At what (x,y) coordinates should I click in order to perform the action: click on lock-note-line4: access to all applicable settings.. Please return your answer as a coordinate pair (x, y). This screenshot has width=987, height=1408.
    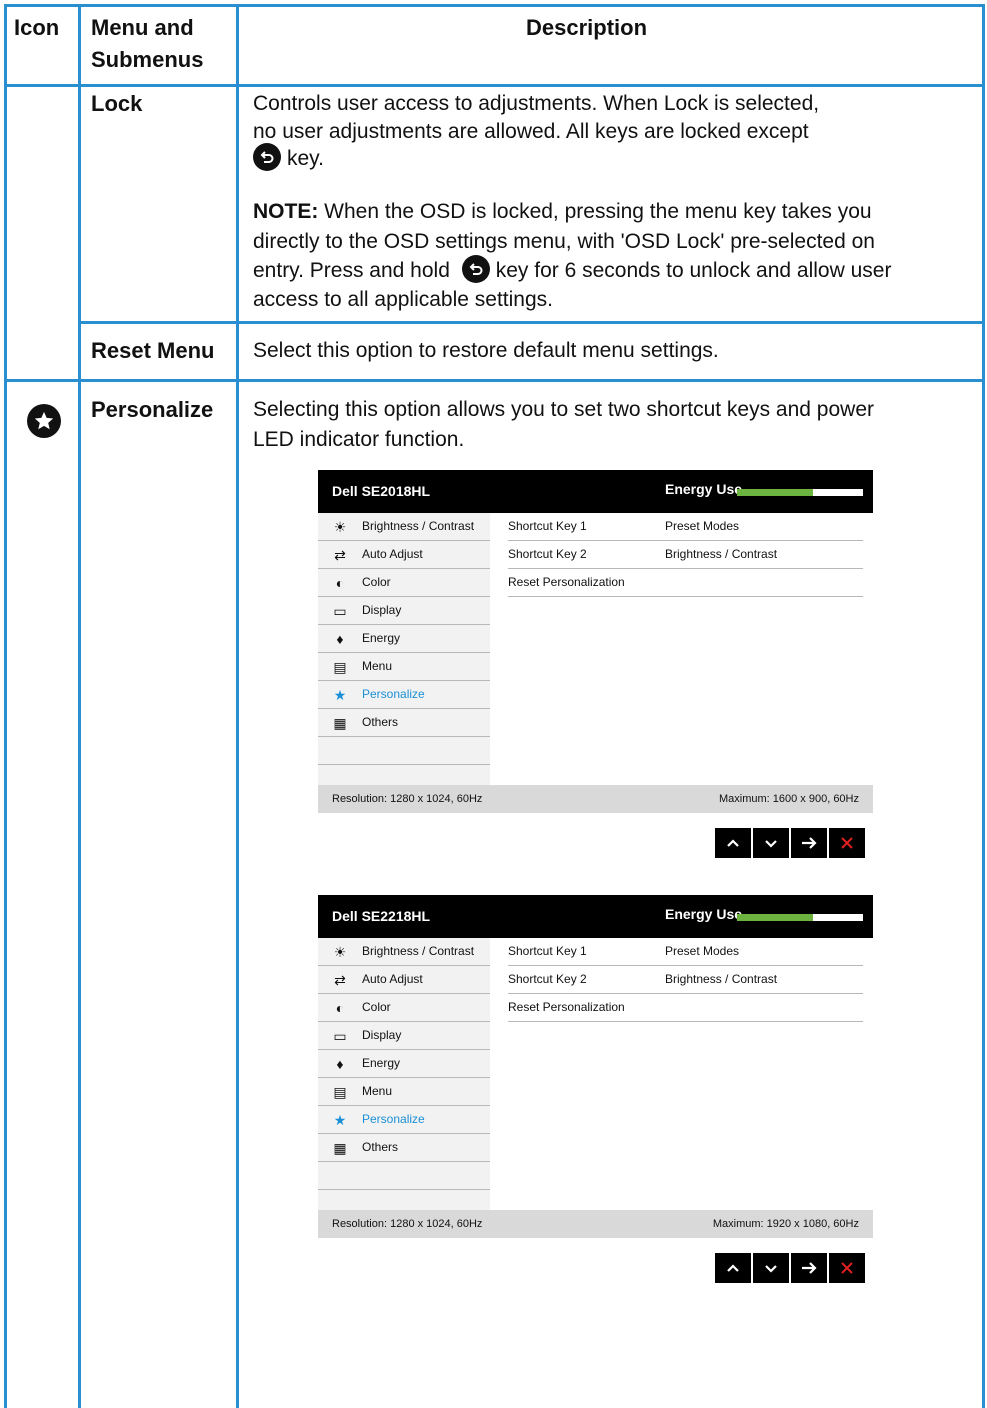
    Looking at the image, I should click on (403, 299).